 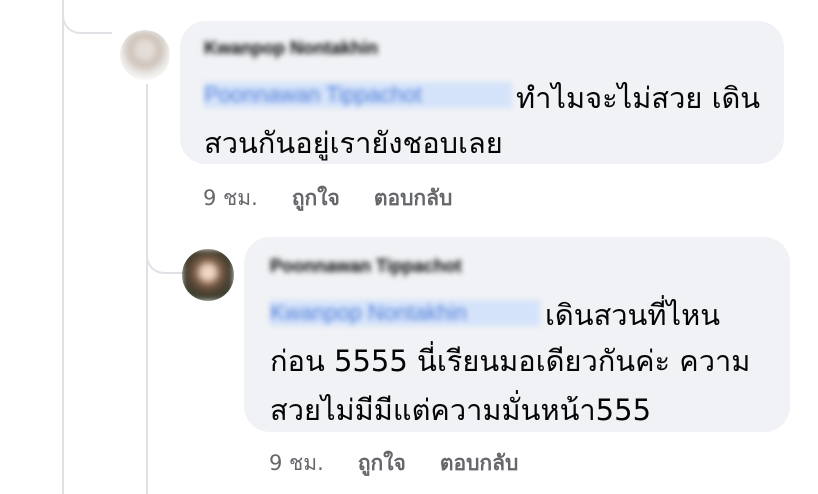 What do you see at coordinates (353, 143) in the screenshot?
I see `comment-text: สวนกันอยู่เรายังชอบเลย` at bounding box center [353, 143].